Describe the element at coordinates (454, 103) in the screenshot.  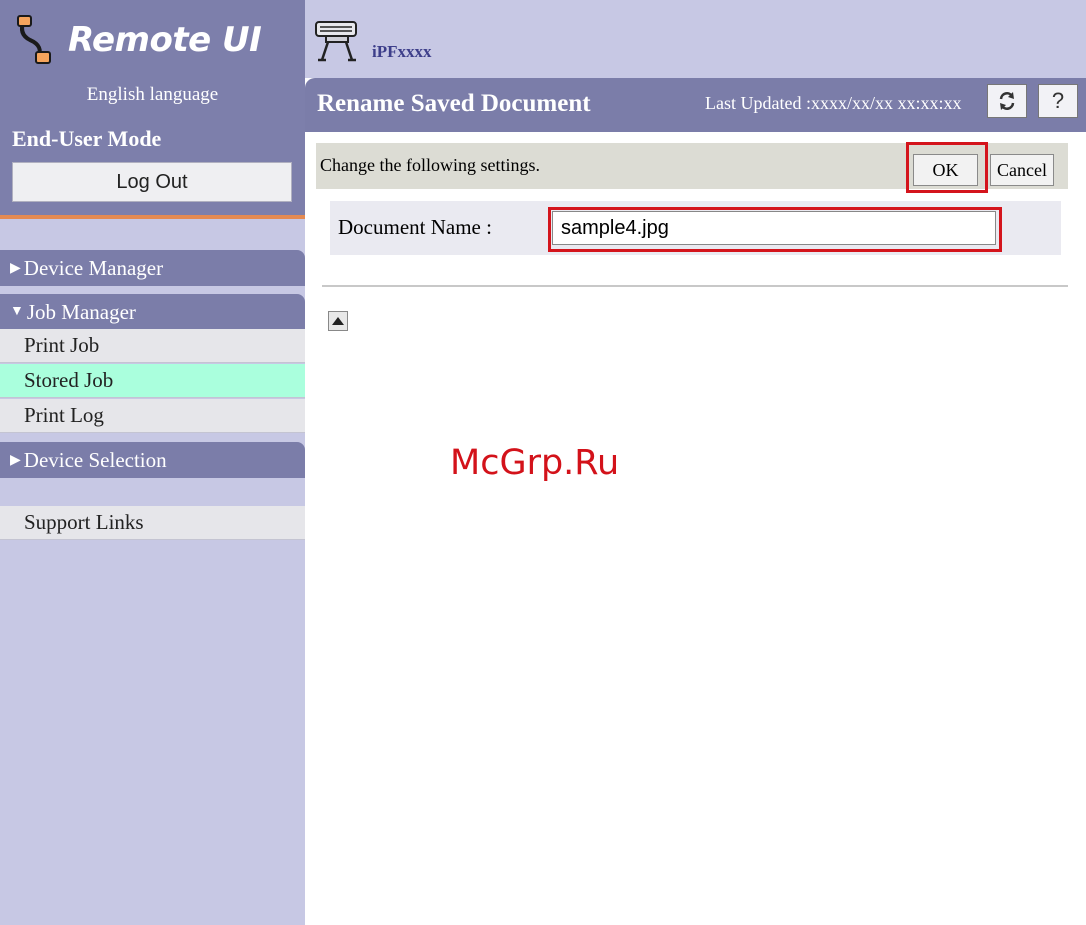
I see `page-title: Rename Saved Document` at that location.